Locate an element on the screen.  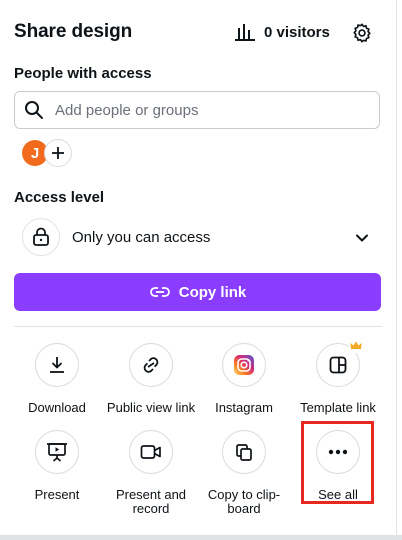
present-circle is located at coordinates (57, 452).